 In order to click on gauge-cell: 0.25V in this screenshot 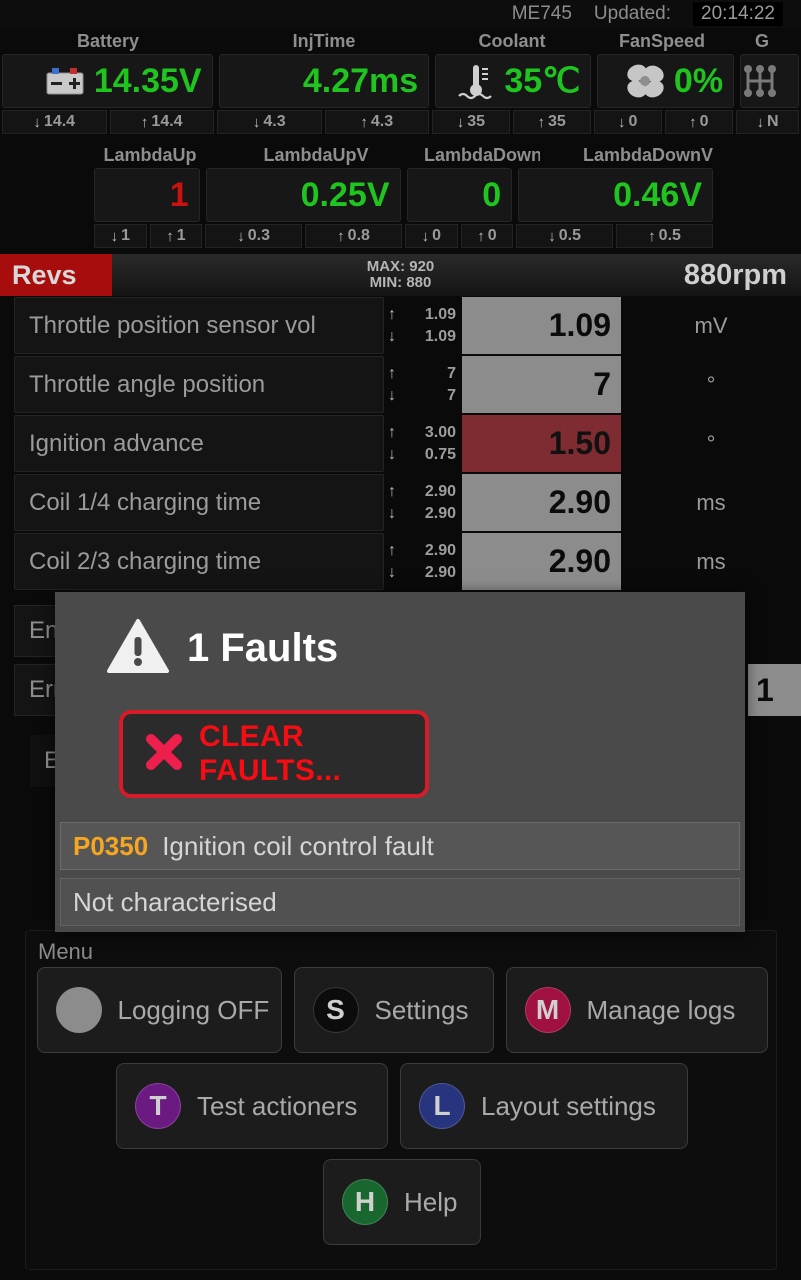, I will do `click(303, 195)`.